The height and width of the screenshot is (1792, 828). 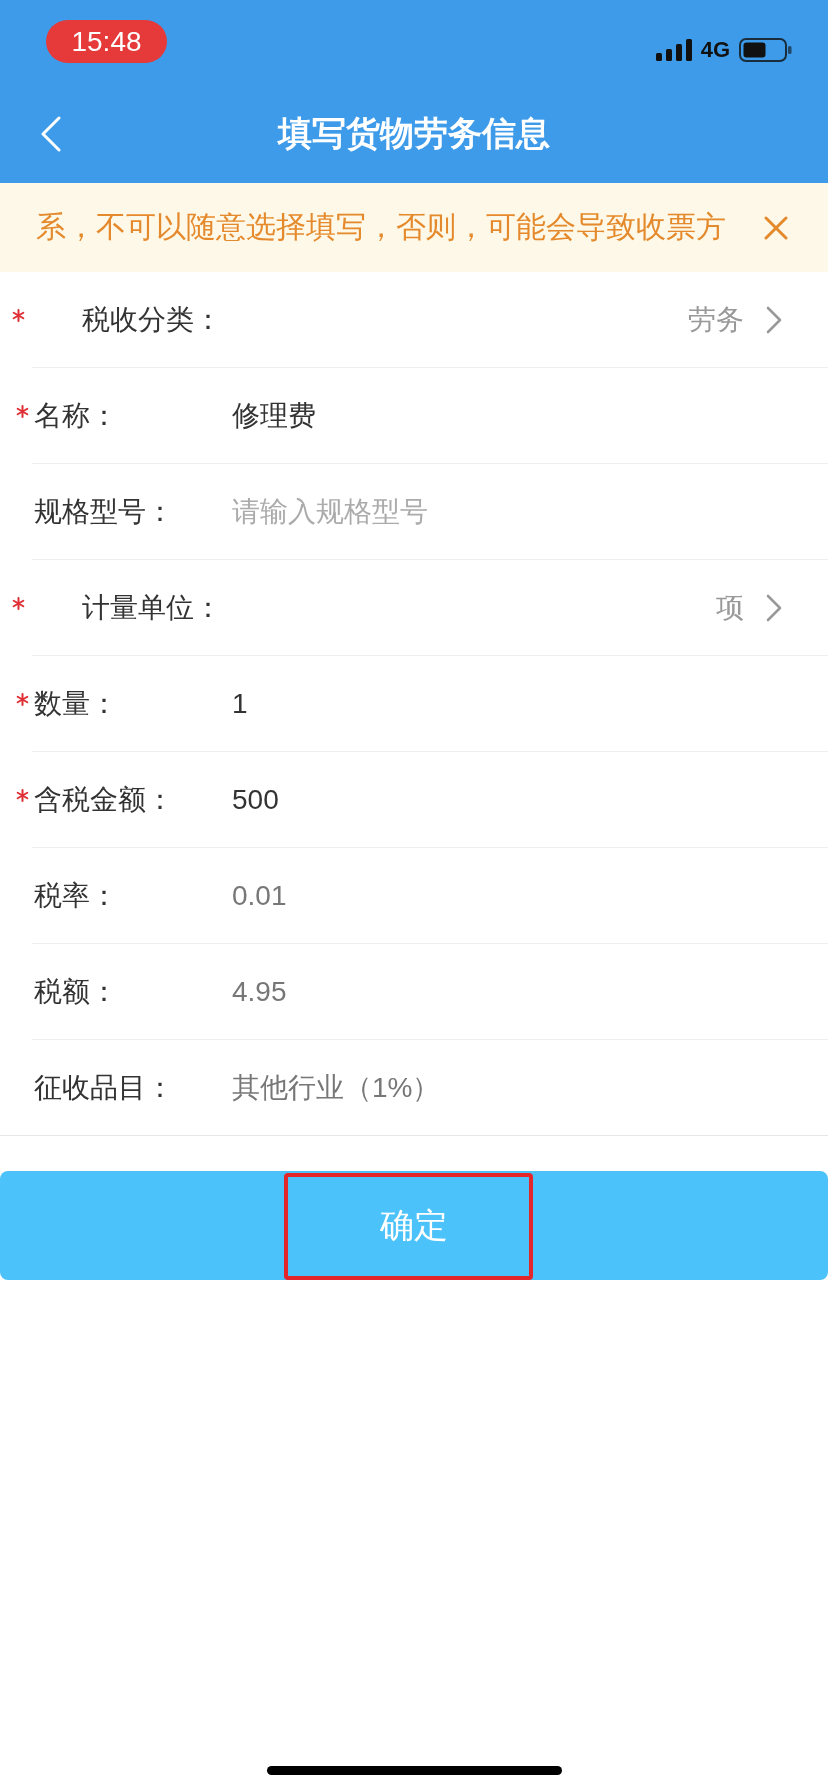 What do you see at coordinates (152, 608) in the screenshot?
I see `field-label: 计量单位：` at bounding box center [152, 608].